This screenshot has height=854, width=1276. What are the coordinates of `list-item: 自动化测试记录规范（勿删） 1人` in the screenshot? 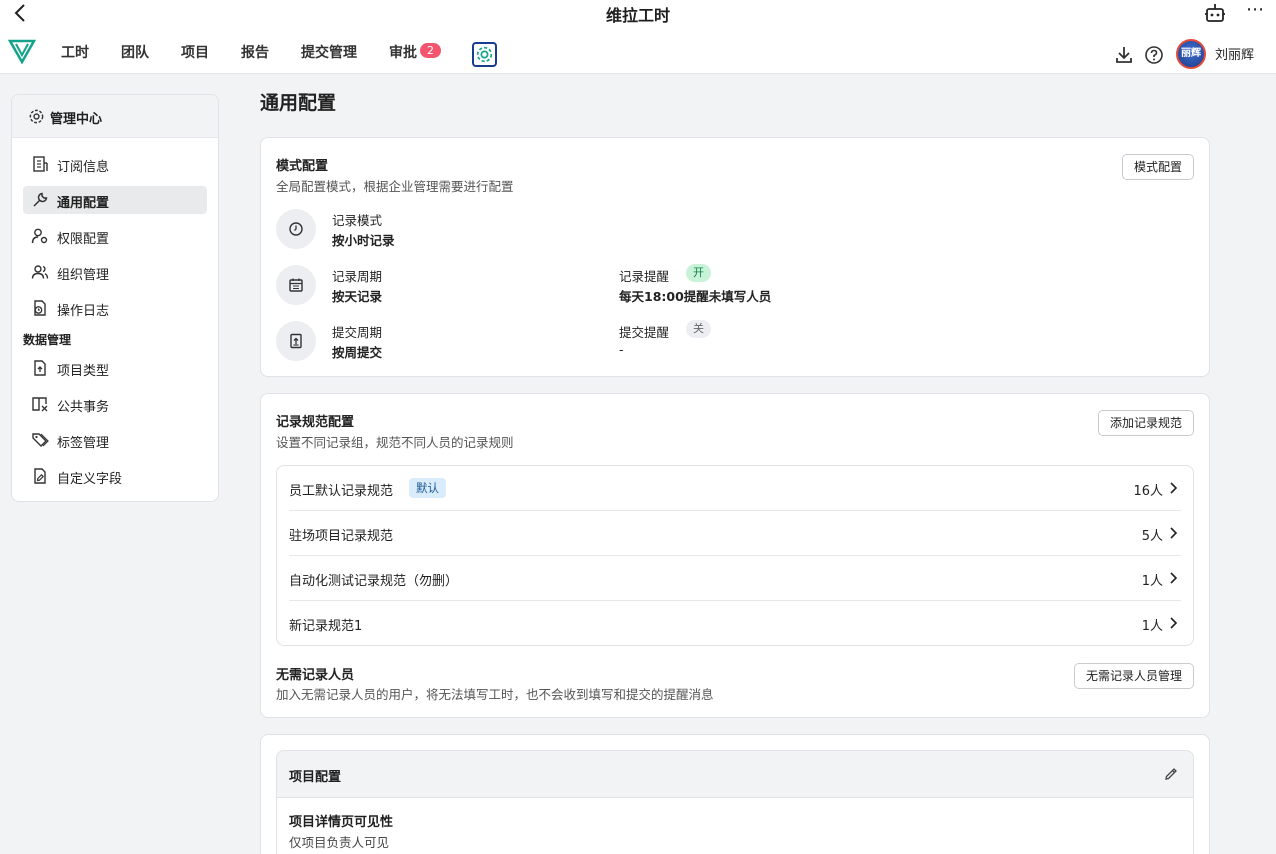 It's located at (735, 578).